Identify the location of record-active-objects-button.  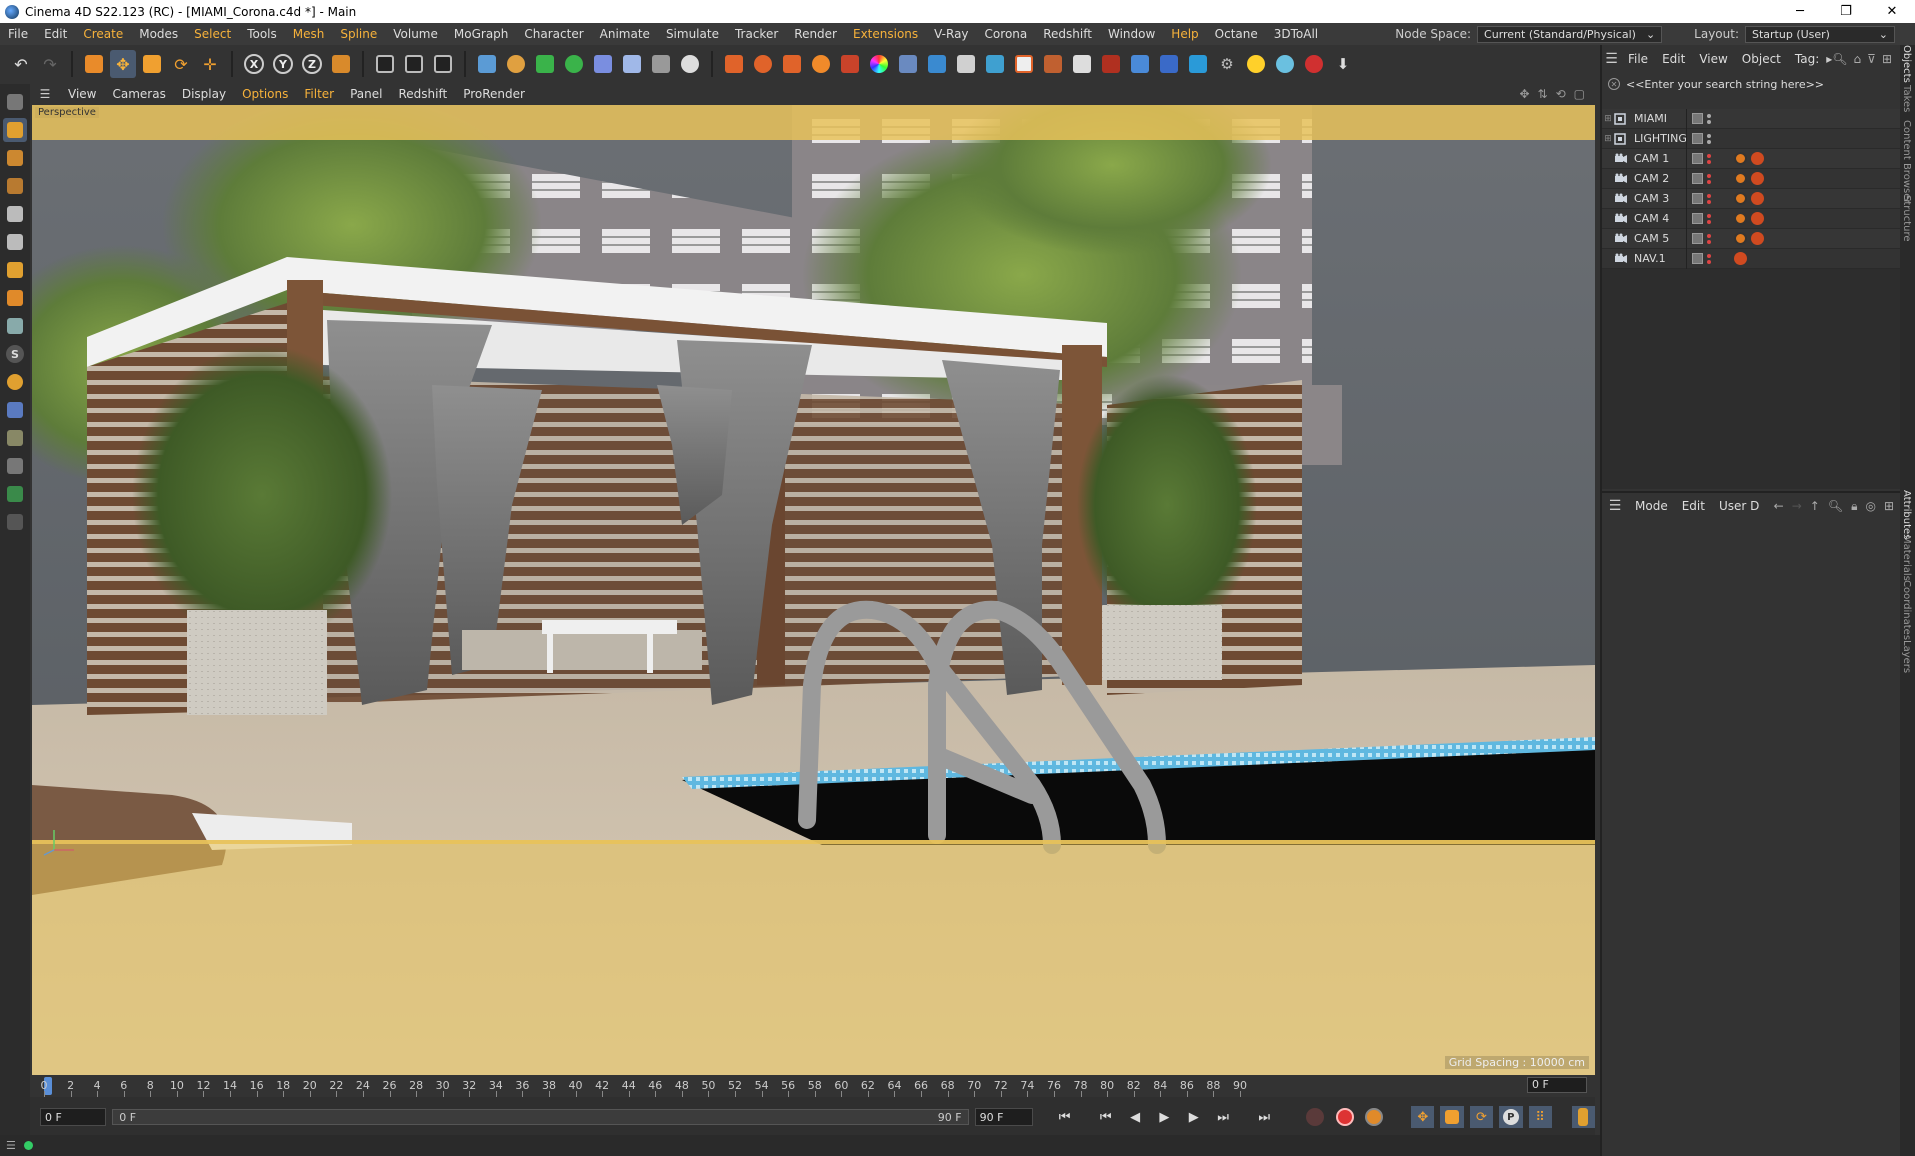
(1315, 1117).